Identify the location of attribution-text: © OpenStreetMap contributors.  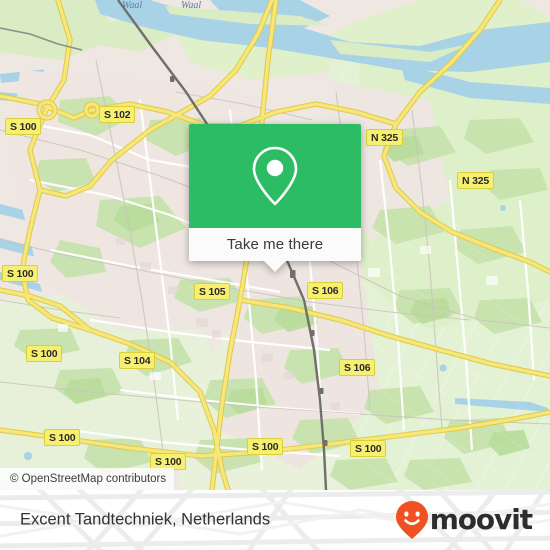
(88, 479).